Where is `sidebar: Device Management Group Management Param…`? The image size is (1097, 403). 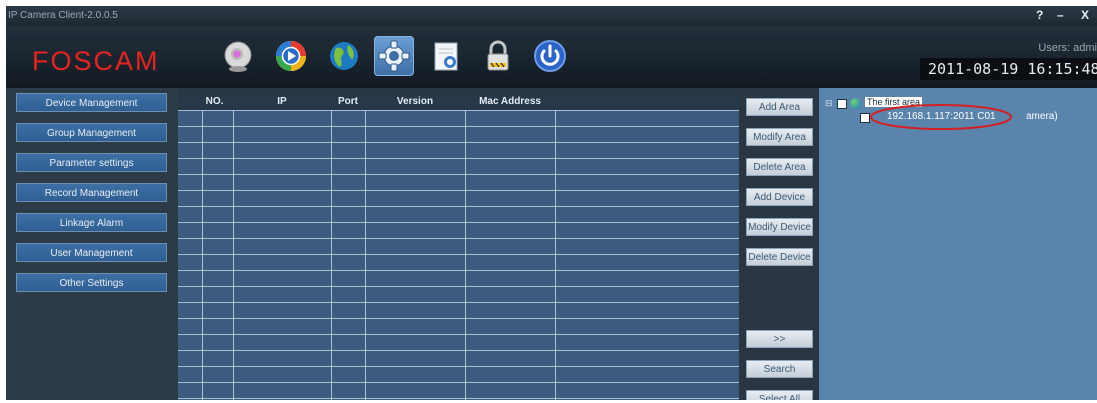 sidebar: Device Management Group Management Param… is located at coordinates (92, 244).